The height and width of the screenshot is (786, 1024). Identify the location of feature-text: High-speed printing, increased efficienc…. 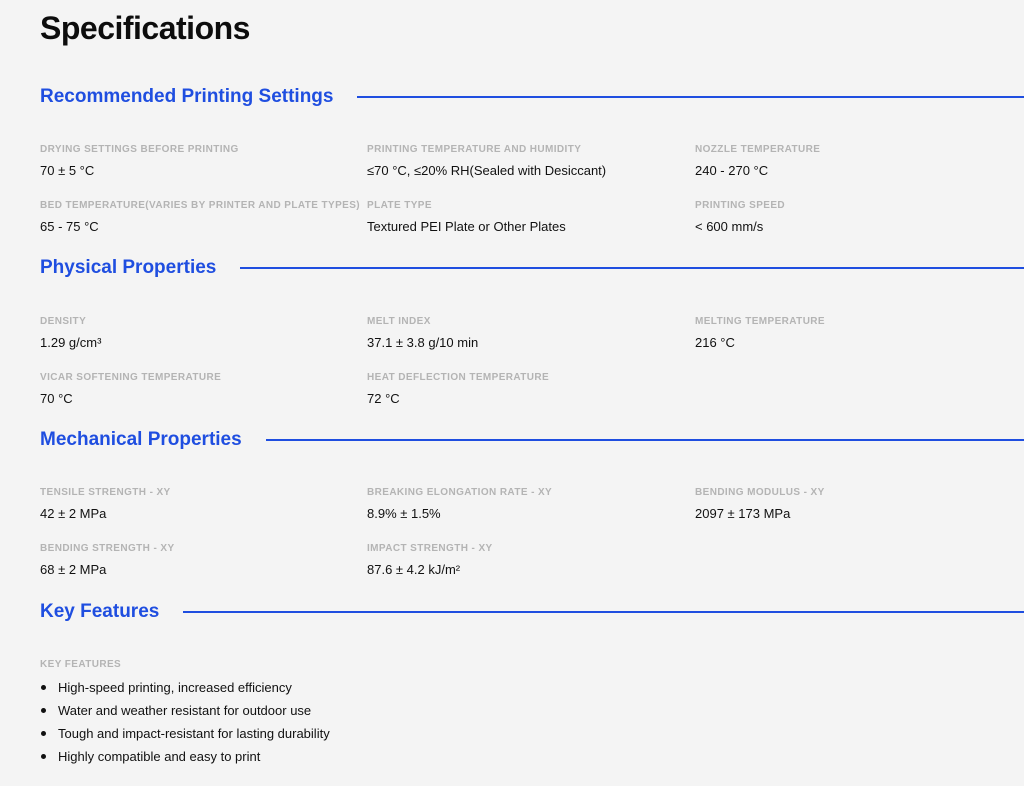
(175, 687).